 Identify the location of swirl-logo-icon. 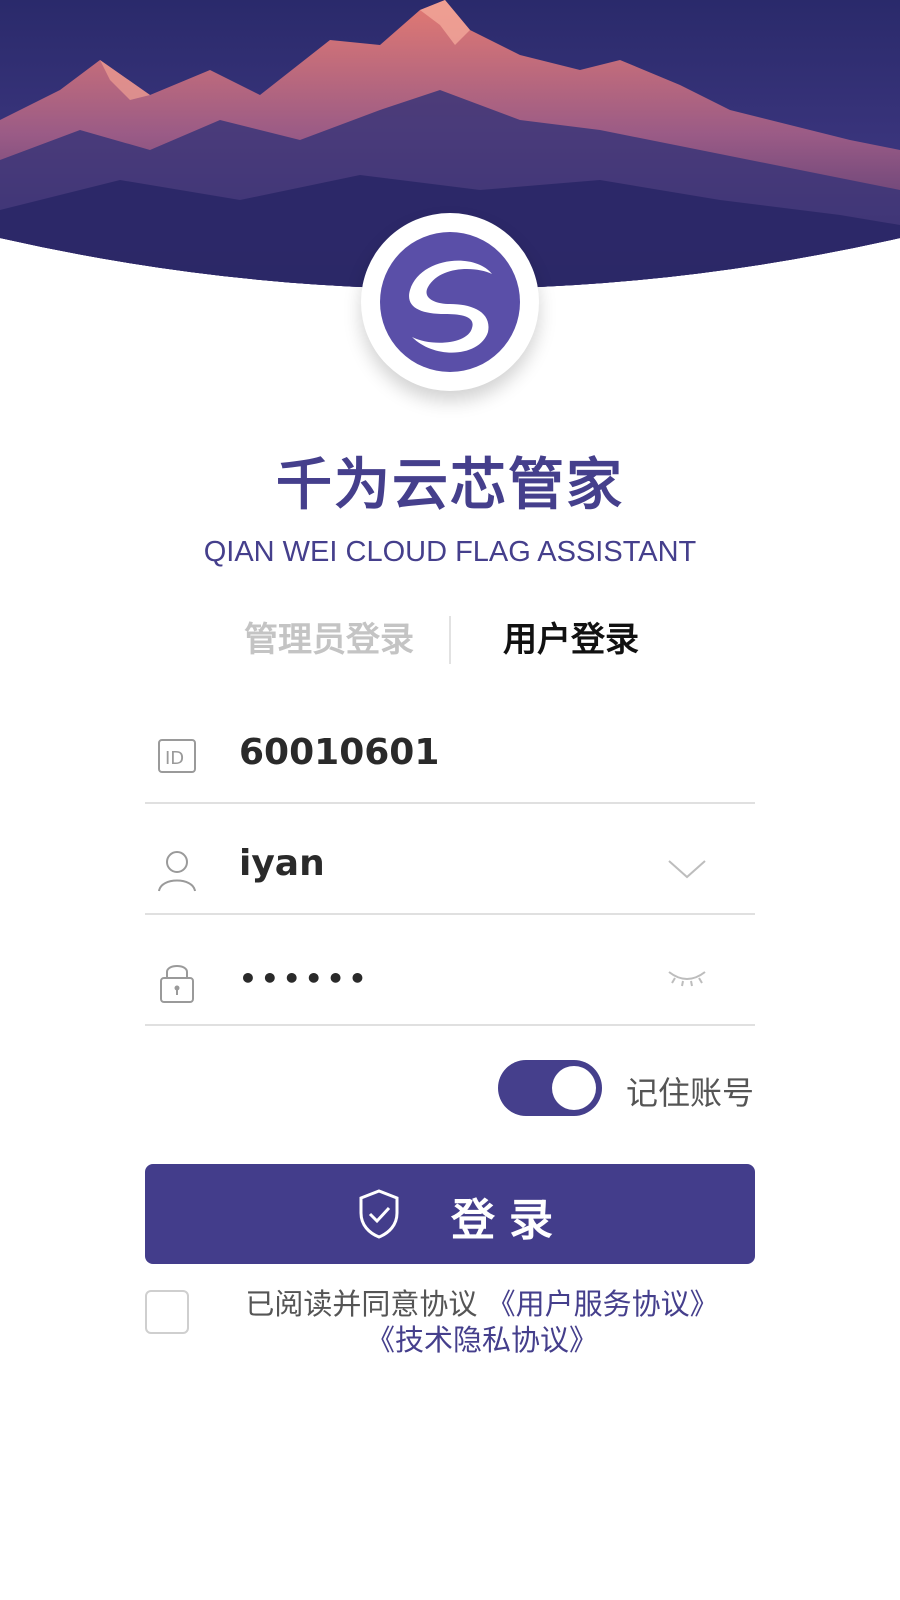
(450, 302).